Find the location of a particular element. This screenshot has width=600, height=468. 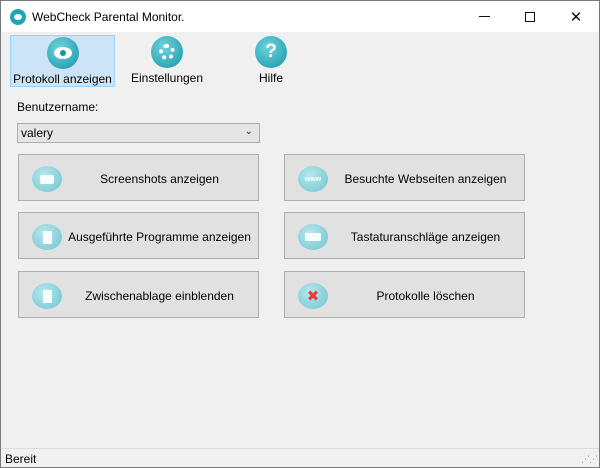

show-programs-button: Ausgeführte Programme anzeigen is located at coordinates (138, 235).